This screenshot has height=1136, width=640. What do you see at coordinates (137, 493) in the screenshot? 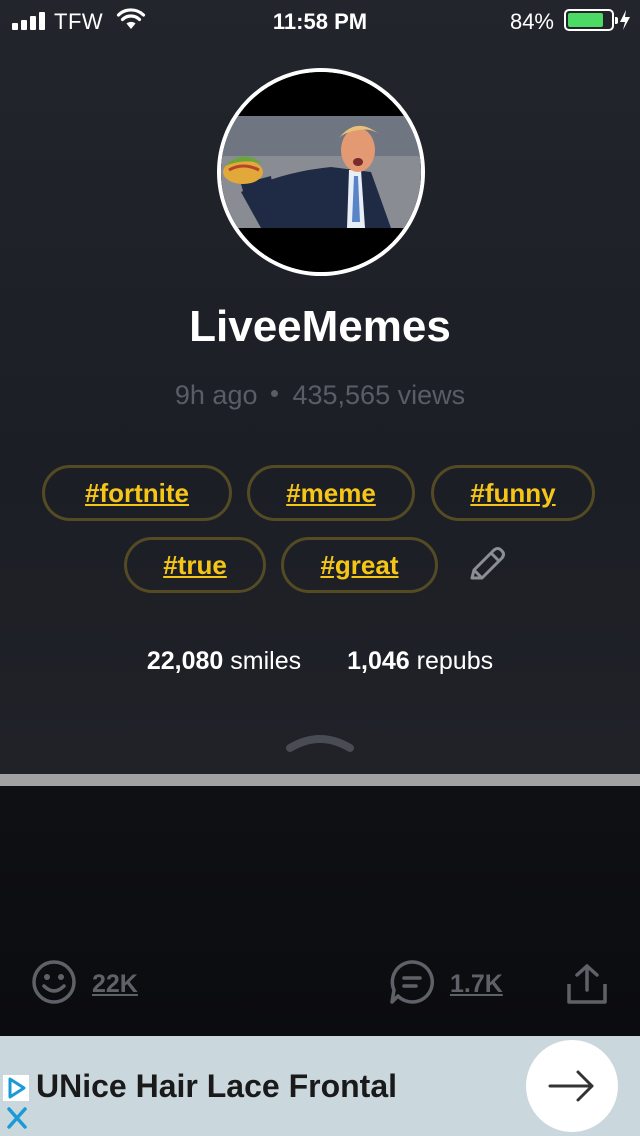
I see `tag-fortnite: #fortnite` at bounding box center [137, 493].